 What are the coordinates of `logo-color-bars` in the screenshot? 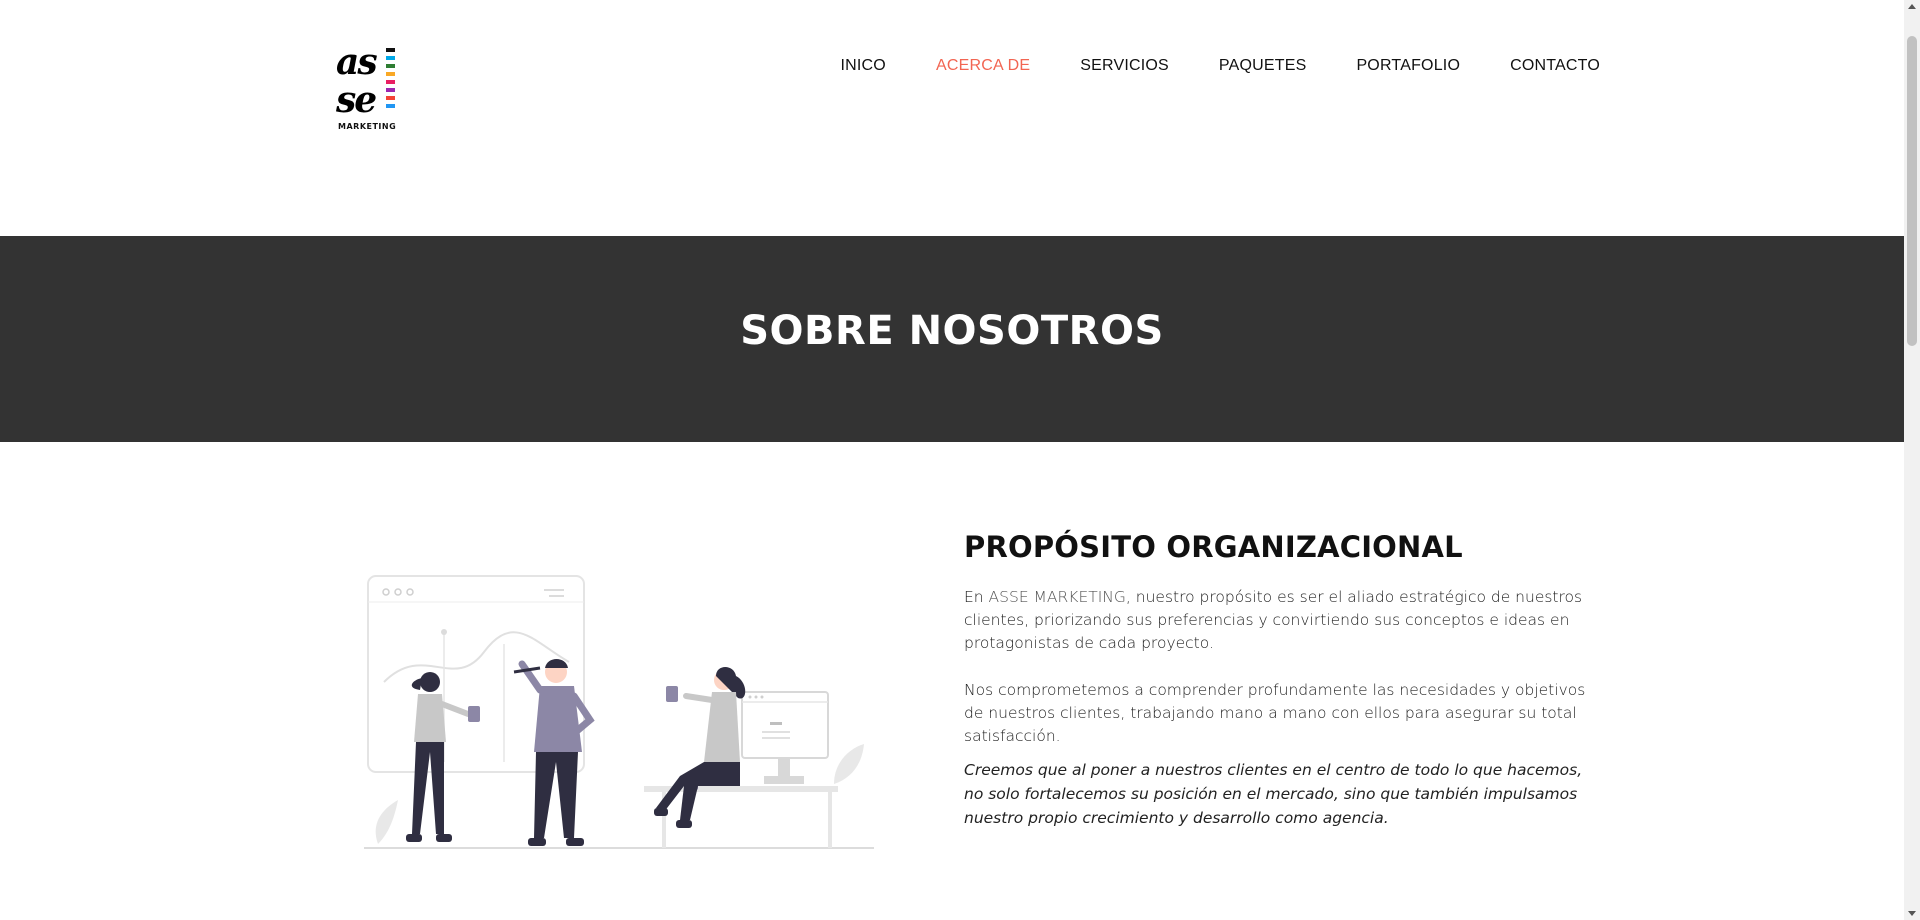 It's located at (391, 80).